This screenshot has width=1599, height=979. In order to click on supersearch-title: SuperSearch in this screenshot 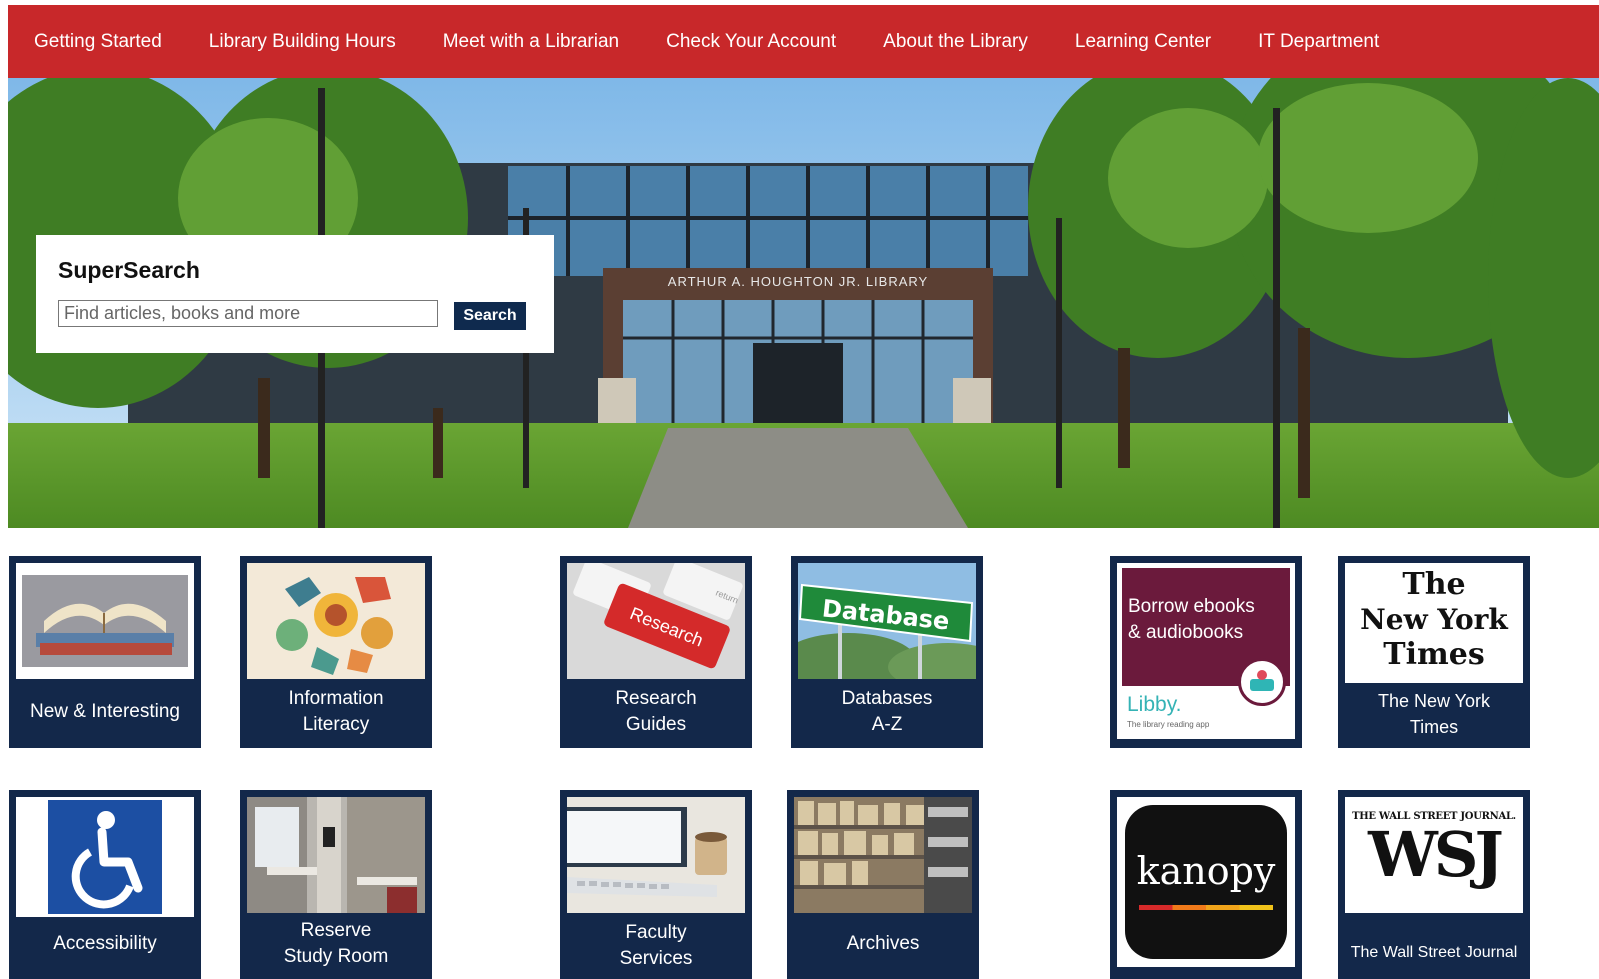, I will do `click(129, 270)`.